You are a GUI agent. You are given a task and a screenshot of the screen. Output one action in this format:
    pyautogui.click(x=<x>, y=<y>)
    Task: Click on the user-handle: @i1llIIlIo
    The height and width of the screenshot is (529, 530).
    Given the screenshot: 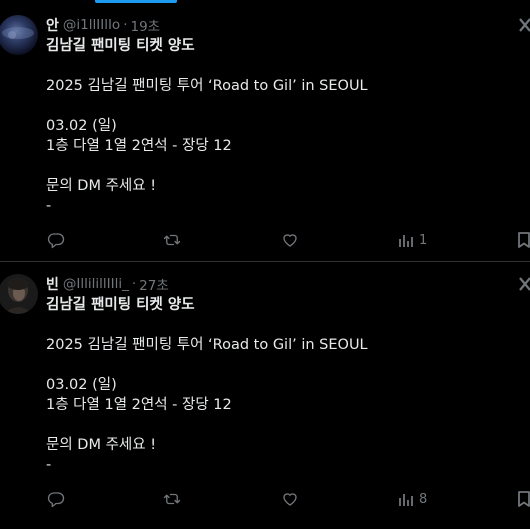 What is the action you would take?
    pyautogui.click(x=91, y=25)
    